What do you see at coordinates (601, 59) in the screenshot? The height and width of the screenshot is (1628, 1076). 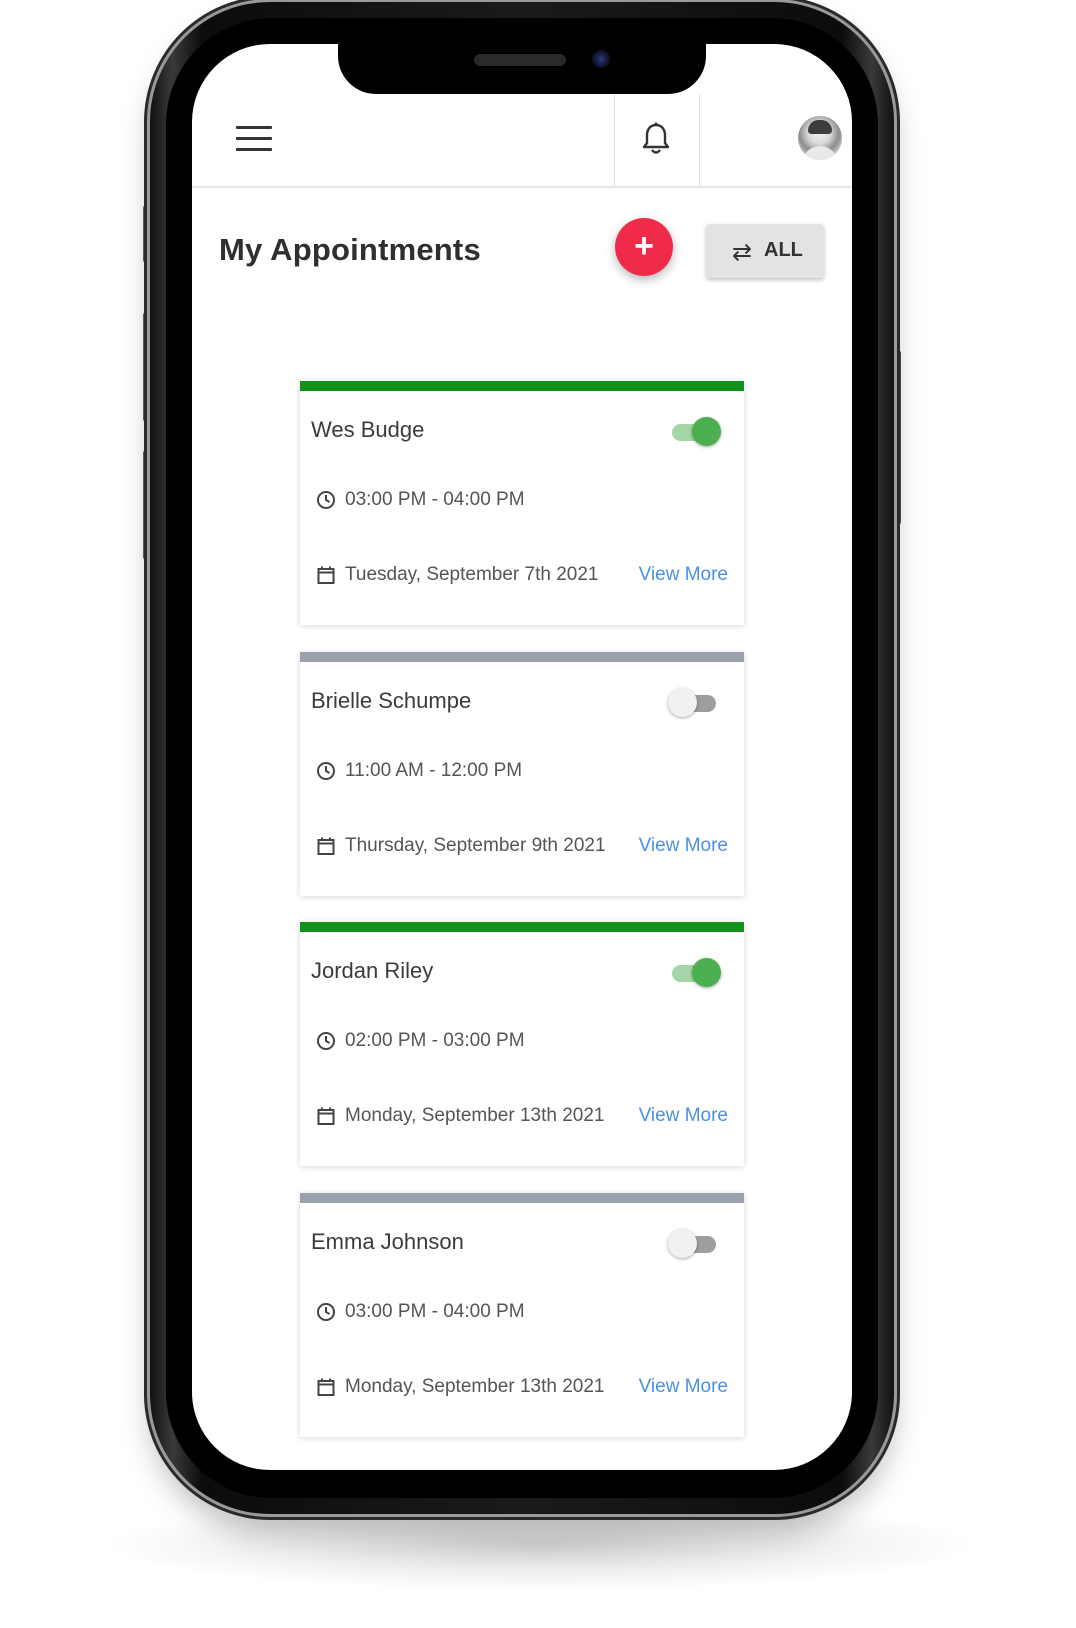 I see `front-camera` at bounding box center [601, 59].